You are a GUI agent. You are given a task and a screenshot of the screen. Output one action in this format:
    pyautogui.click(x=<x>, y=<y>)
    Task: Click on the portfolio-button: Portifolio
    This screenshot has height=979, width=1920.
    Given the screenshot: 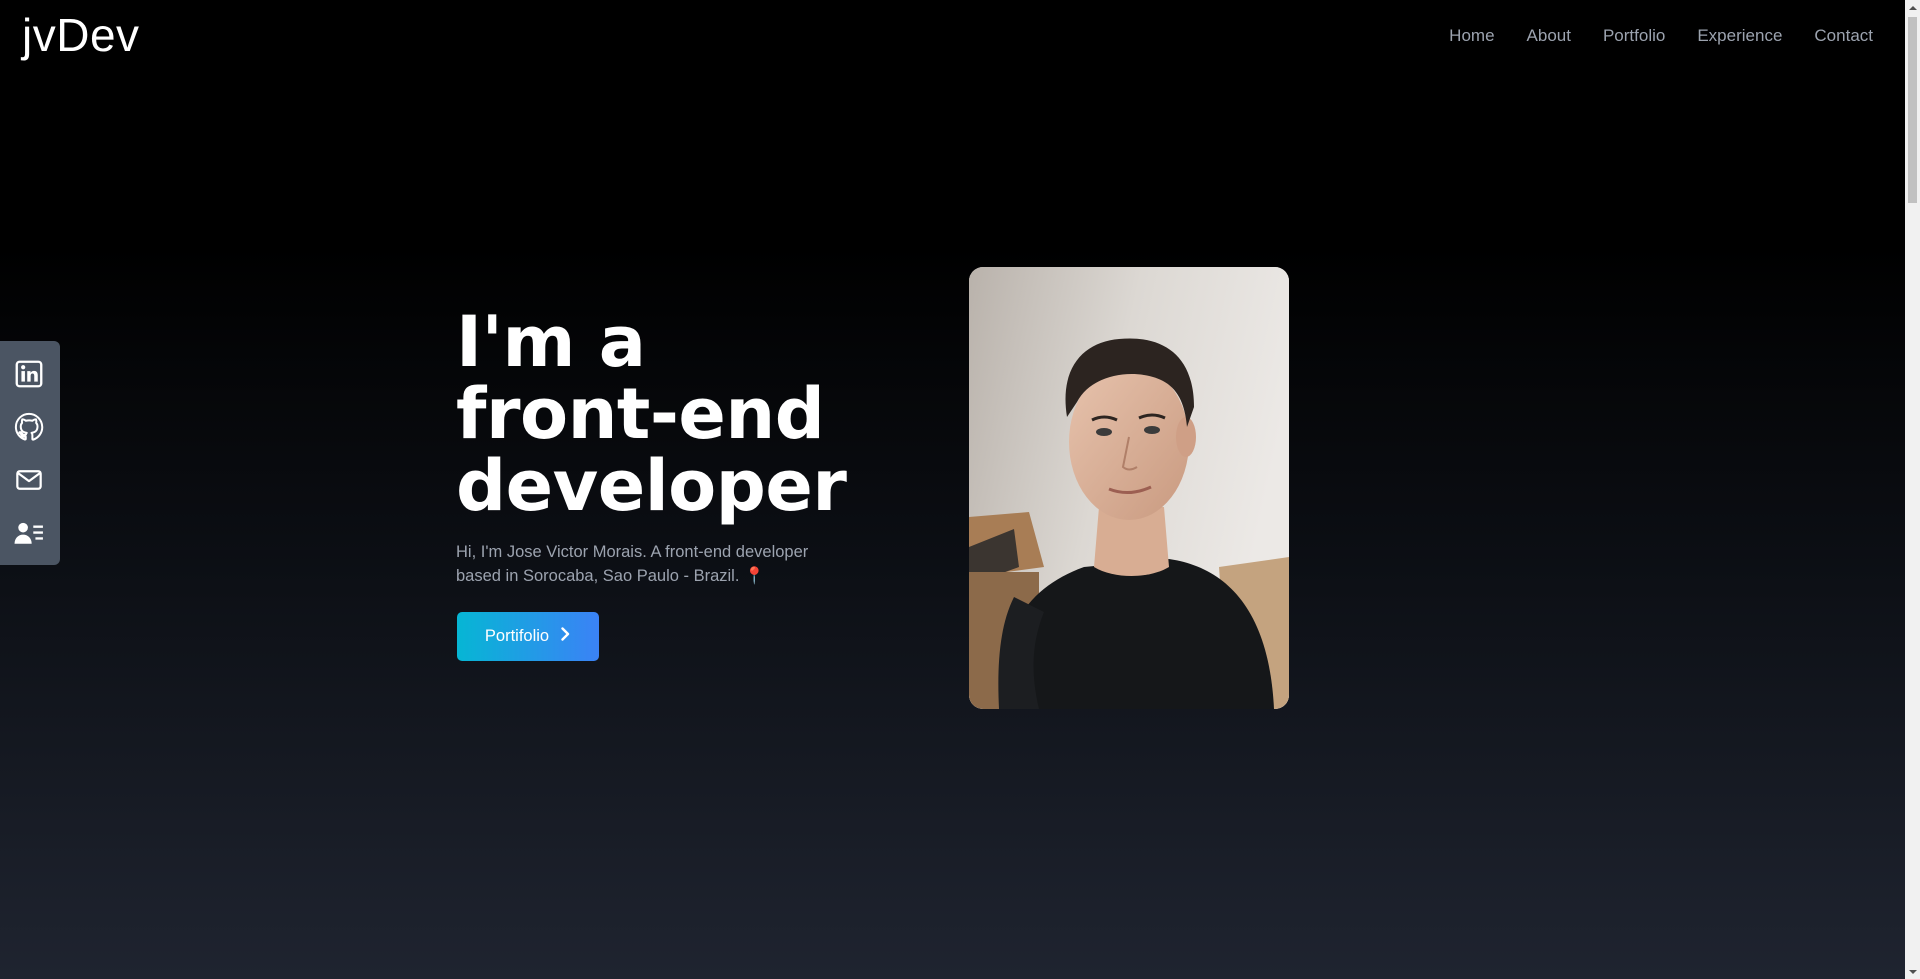 What is the action you would take?
    pyautogui.click(x=528, y=636)
    